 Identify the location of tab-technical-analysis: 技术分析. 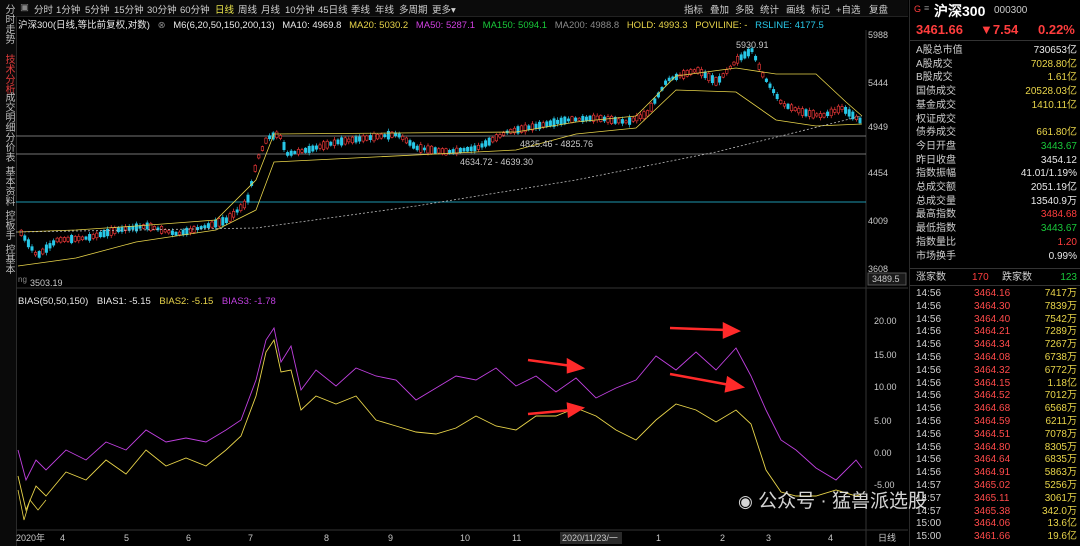
(8, 74).